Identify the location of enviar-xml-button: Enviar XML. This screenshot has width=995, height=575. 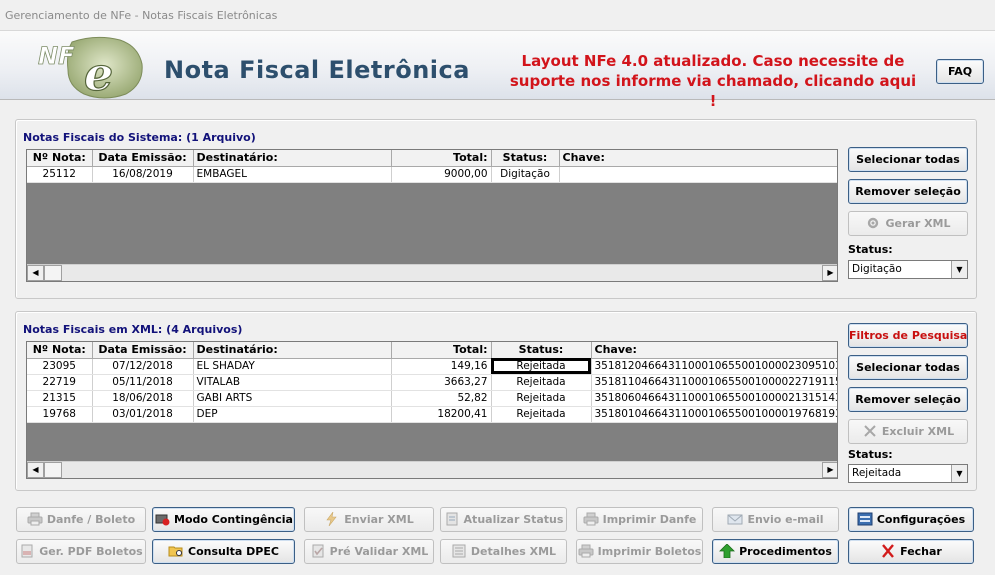
(369, 519).